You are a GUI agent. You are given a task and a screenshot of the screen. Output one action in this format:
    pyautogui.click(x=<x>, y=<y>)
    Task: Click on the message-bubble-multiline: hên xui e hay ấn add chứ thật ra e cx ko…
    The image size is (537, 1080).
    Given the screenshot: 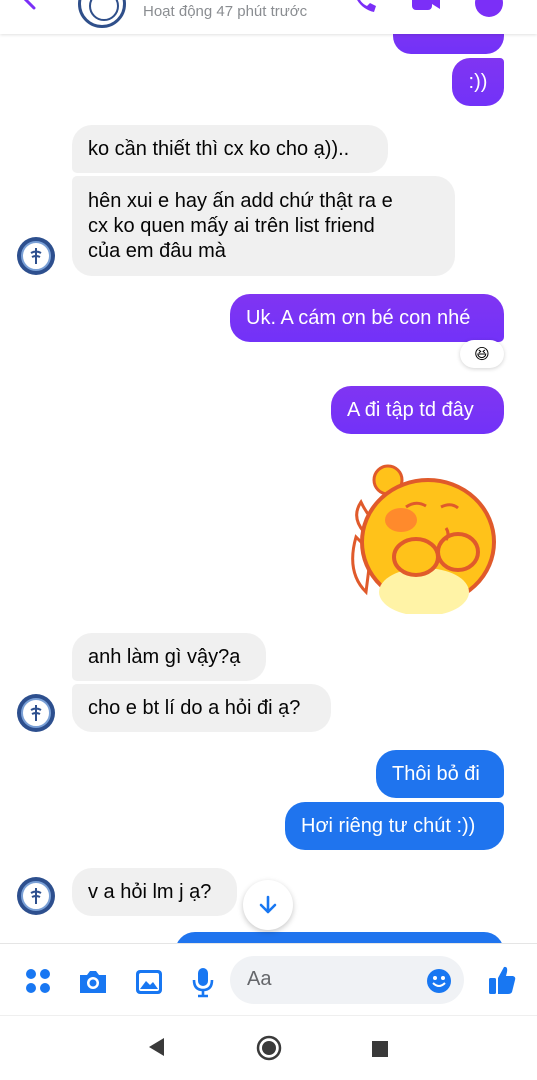 What is the action you would take?
    pyautogui.click(x=263, y=226)
    